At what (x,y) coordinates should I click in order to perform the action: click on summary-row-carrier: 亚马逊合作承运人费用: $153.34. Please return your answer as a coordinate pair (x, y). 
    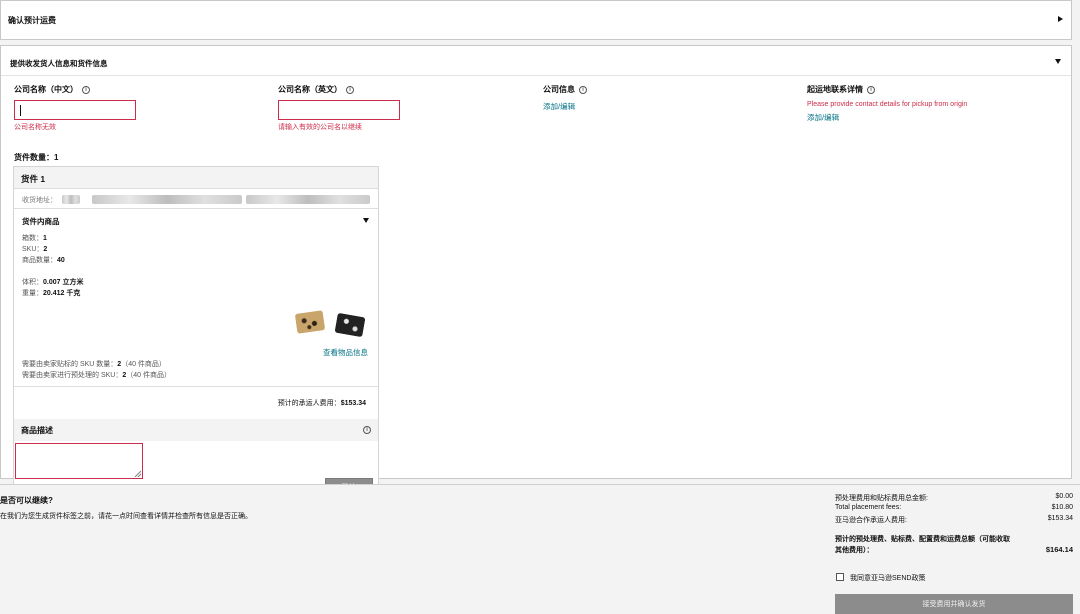
    Looking at the image, I should click on (954, 520).